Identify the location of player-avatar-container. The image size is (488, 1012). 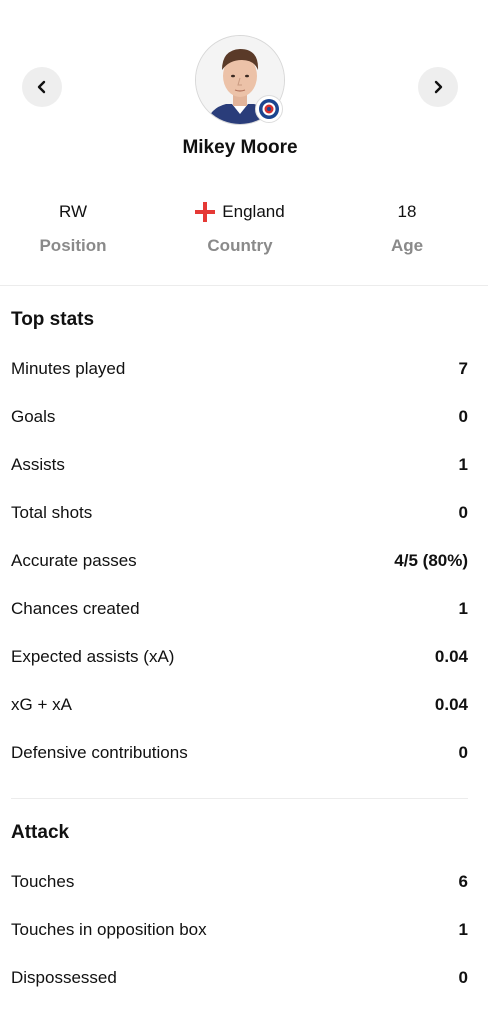
(240, 80).